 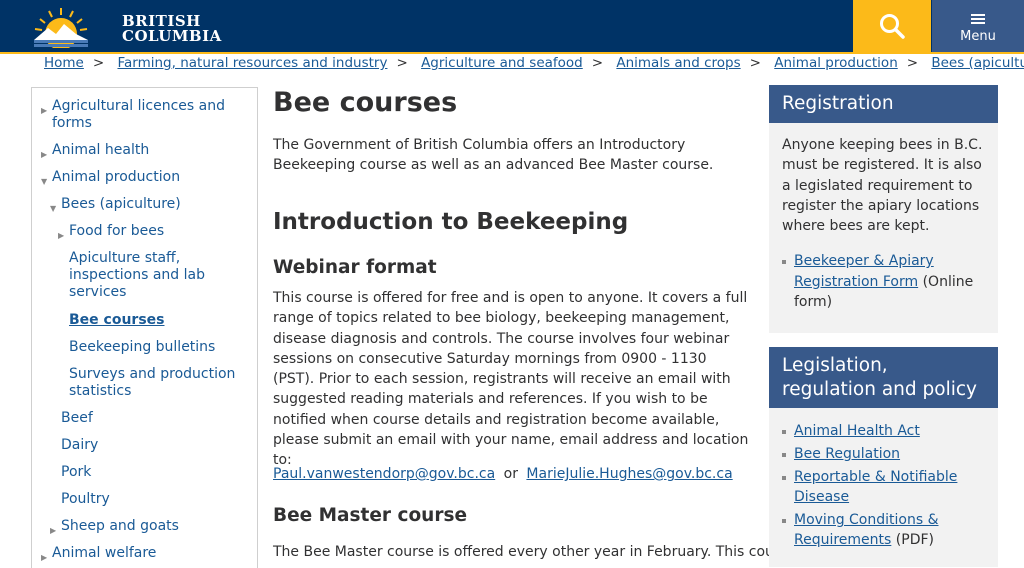 I want to click on section-heading-intro-beekeeping: Introduction to Beekeeping, so click(x=451, y=222).